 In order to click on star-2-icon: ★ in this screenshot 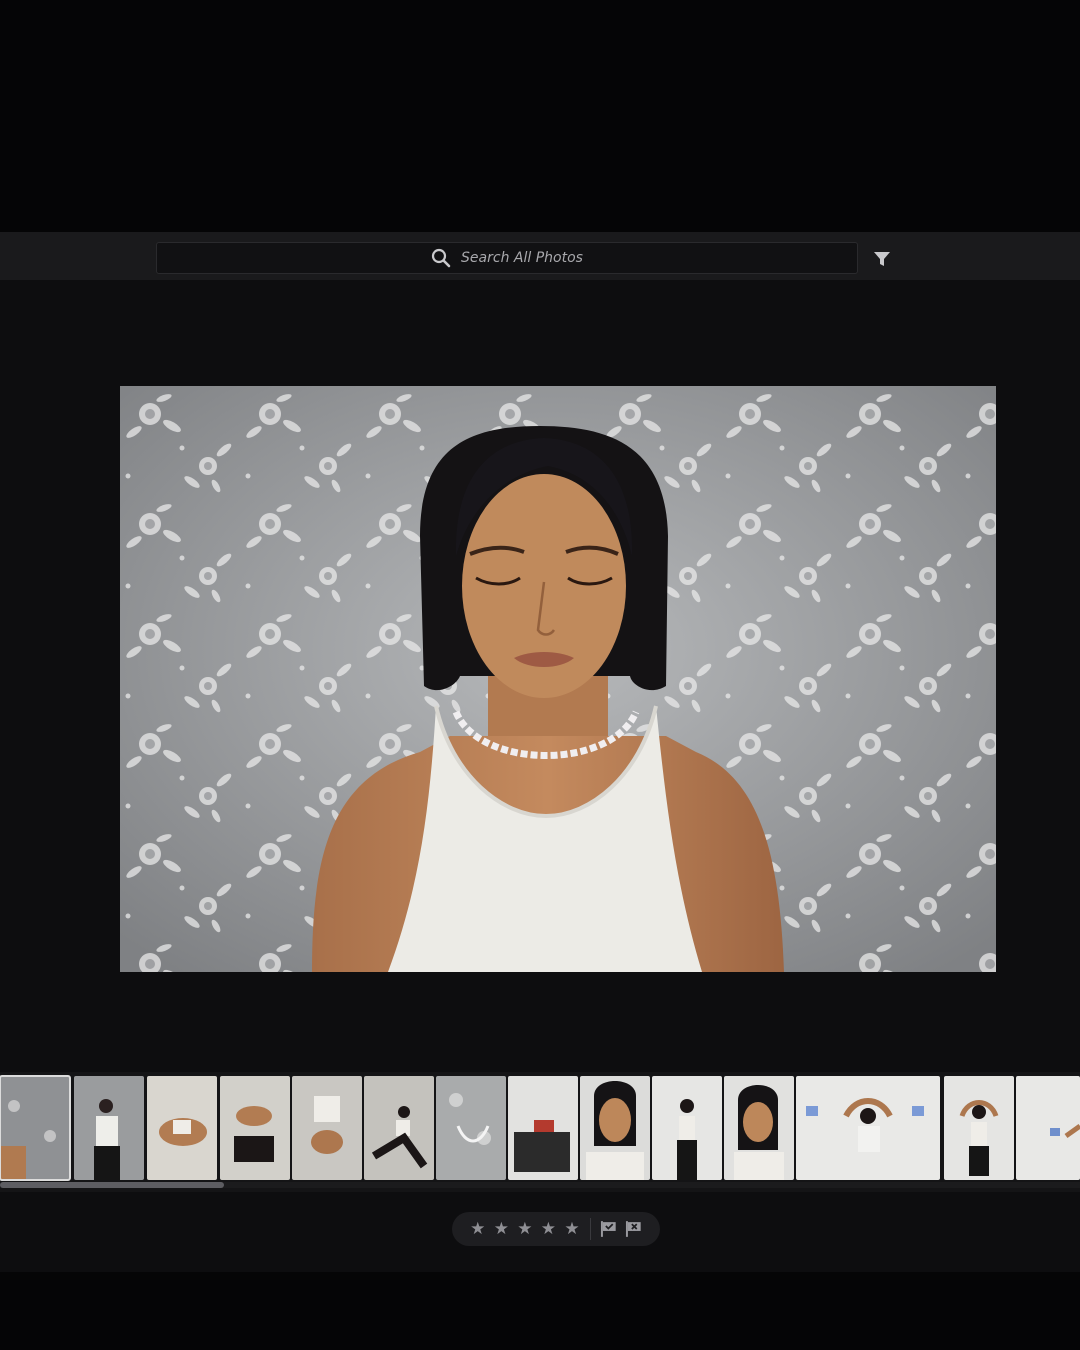, I will do `click(502, 1229)`.